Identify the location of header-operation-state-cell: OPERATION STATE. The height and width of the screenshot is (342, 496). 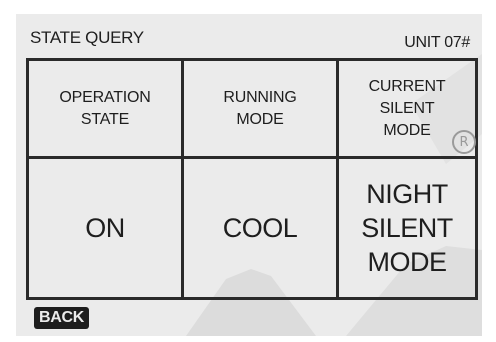
(106, 110).